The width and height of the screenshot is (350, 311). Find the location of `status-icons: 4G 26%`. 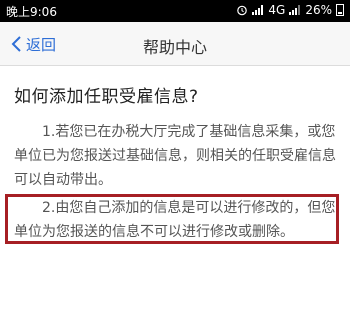

status-icons: 4G 26% is located at coordinates (290, 10).